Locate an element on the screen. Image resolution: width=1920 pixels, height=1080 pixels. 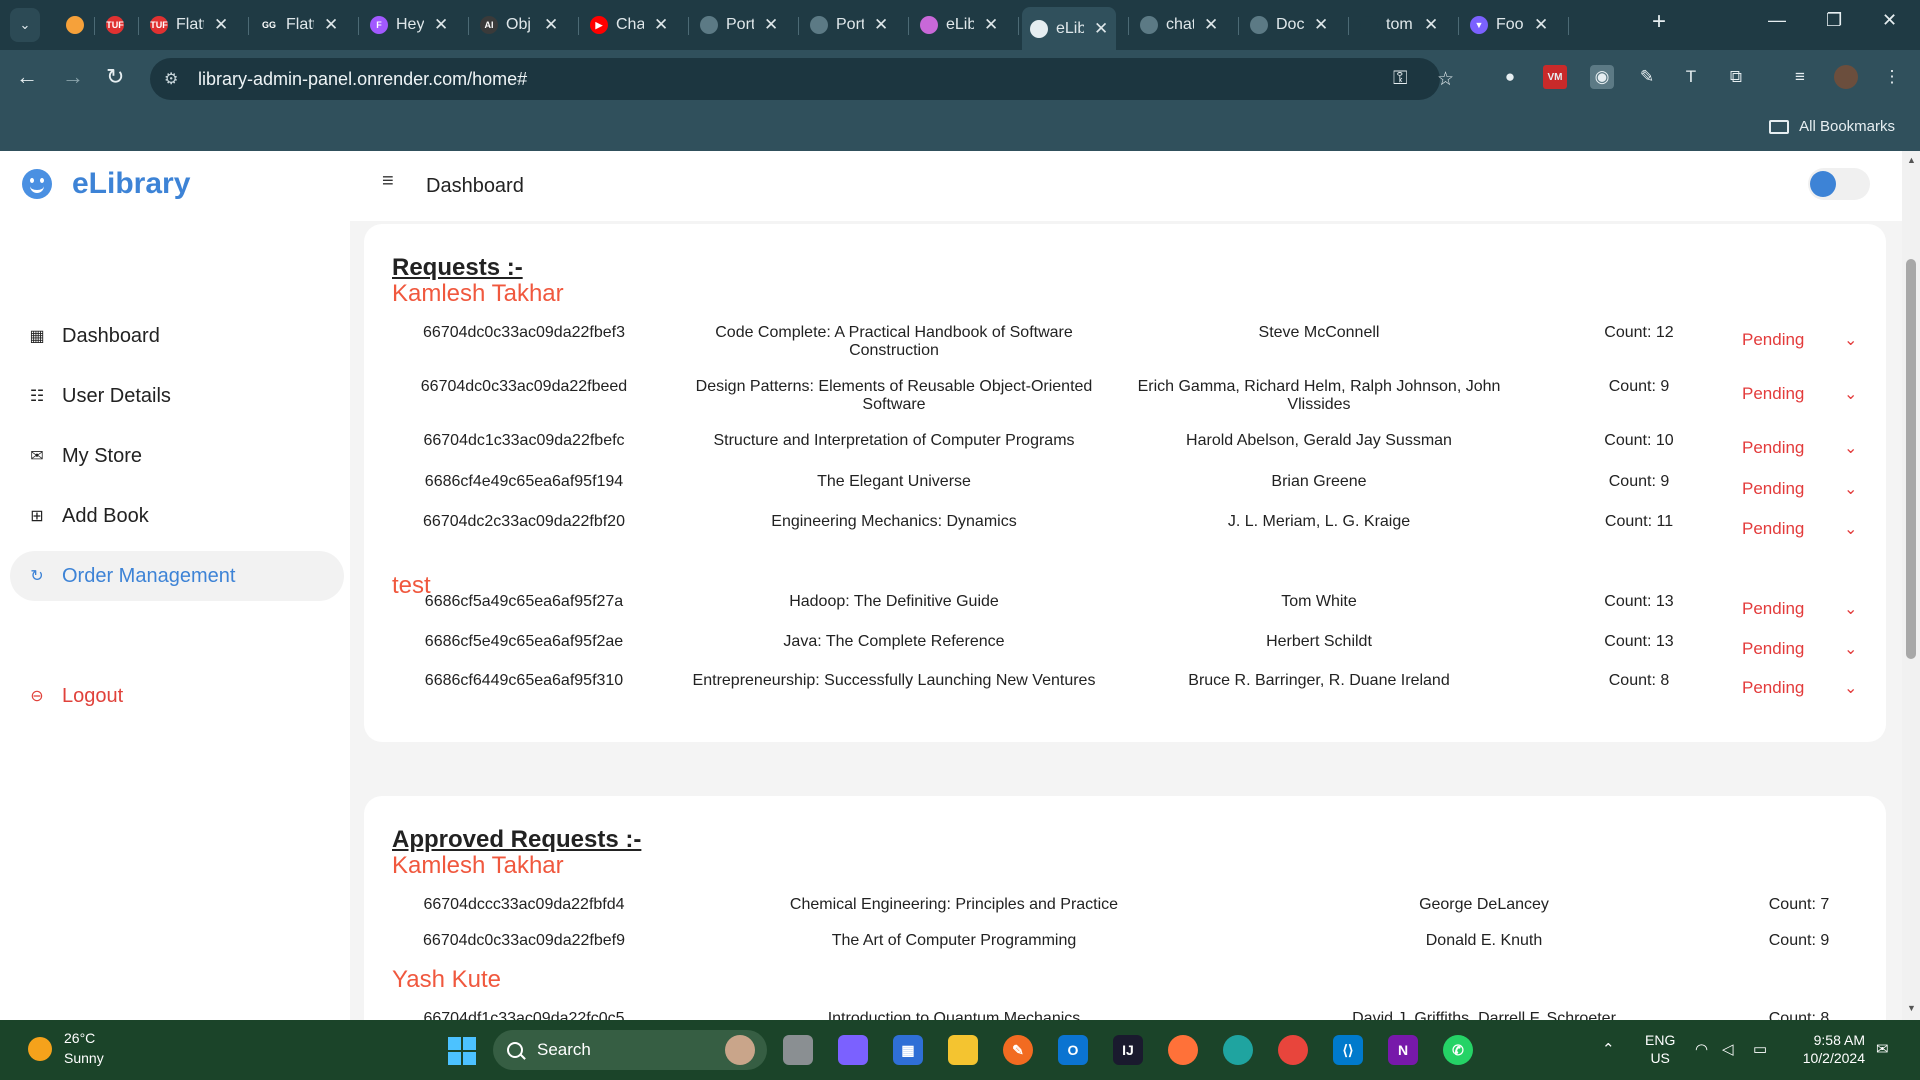
minimize-icon: — is located at coordinates (1777, 20).